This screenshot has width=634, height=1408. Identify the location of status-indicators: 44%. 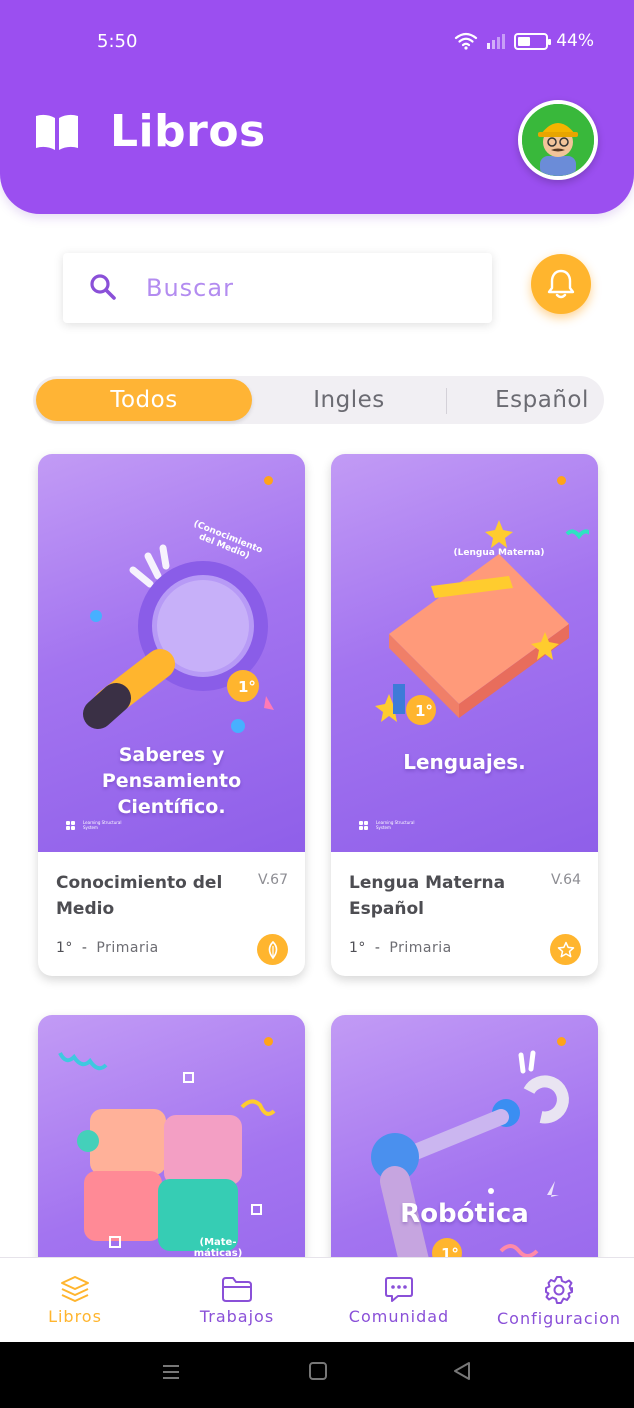
(524, 41).